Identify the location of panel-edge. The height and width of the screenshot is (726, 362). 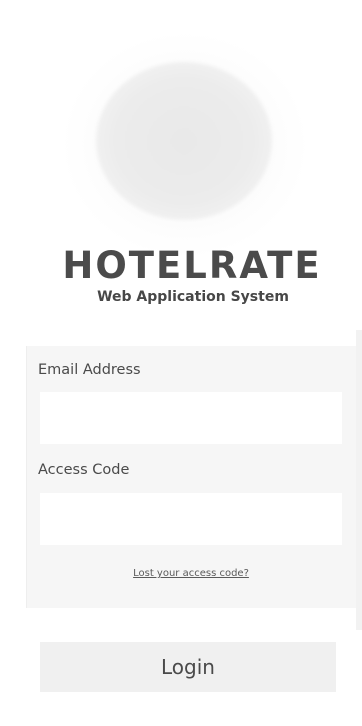
(359, 480).